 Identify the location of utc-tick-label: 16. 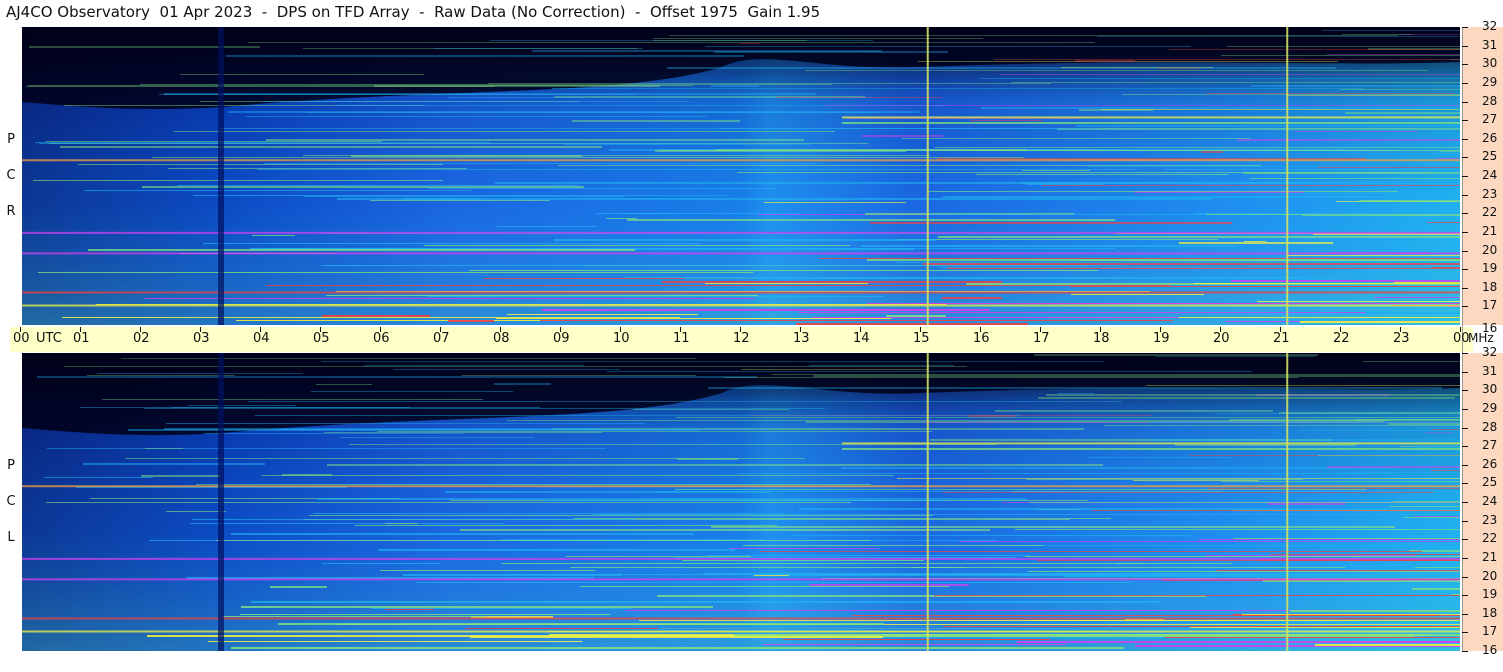
(981, 338).